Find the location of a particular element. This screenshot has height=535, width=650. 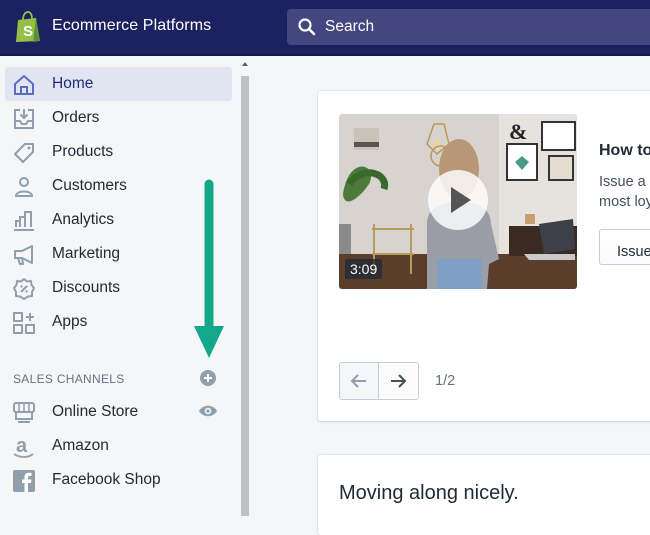

svg-text: S is located at coordinates (28, 31).